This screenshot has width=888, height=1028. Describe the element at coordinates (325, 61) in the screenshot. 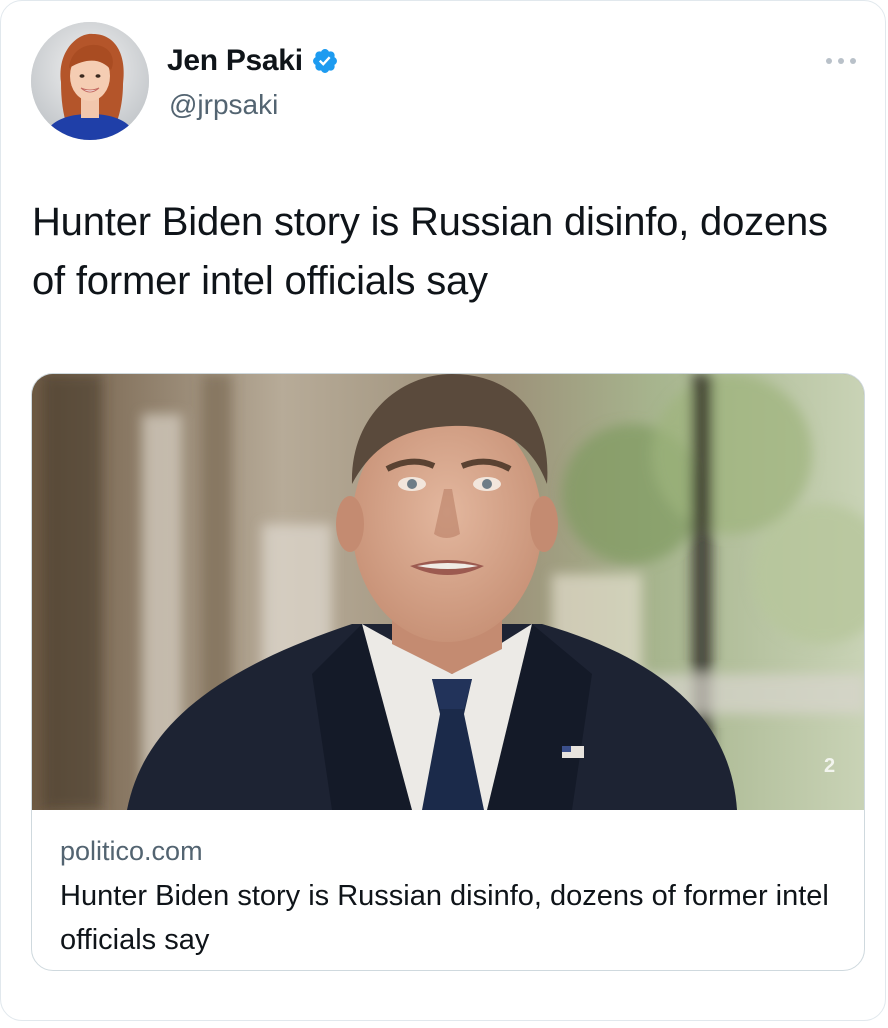

I see `verified-badge-icon` at that location.